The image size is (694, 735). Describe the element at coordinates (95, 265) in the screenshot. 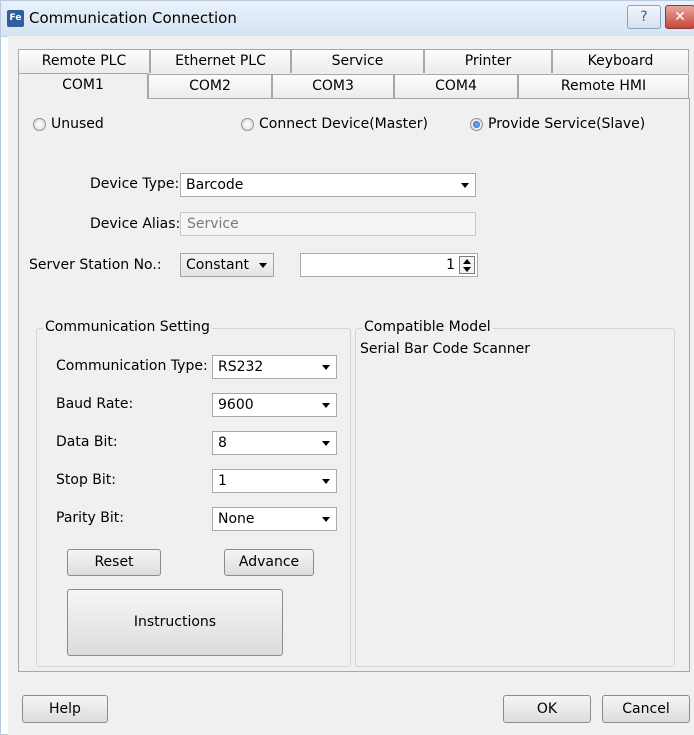

I see `server-station-label: Server Station No.:` at that location.